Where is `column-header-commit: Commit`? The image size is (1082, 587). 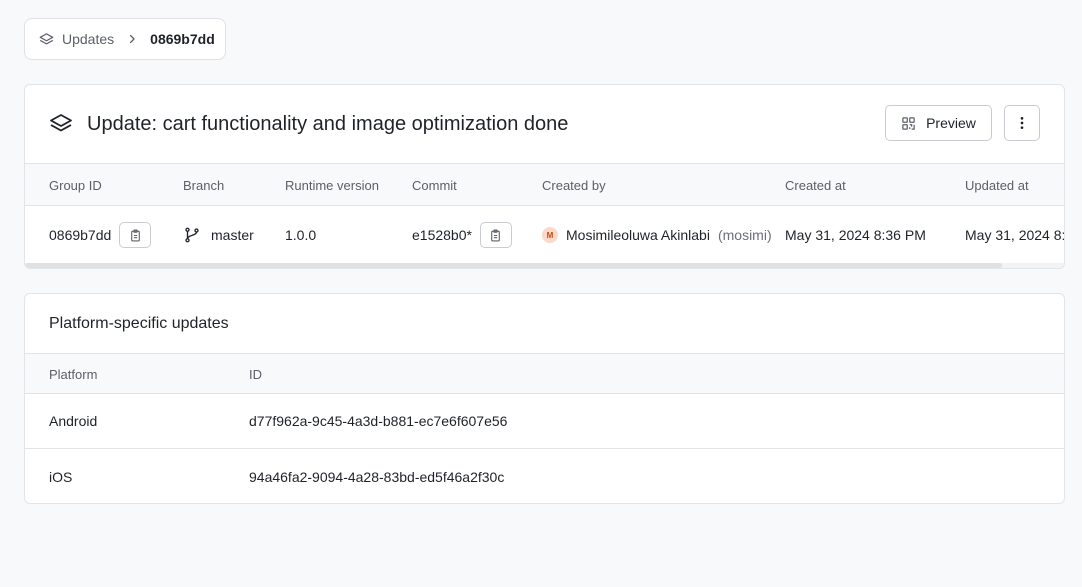 column-header-commit: Commit is located at coordinates (434, 185).